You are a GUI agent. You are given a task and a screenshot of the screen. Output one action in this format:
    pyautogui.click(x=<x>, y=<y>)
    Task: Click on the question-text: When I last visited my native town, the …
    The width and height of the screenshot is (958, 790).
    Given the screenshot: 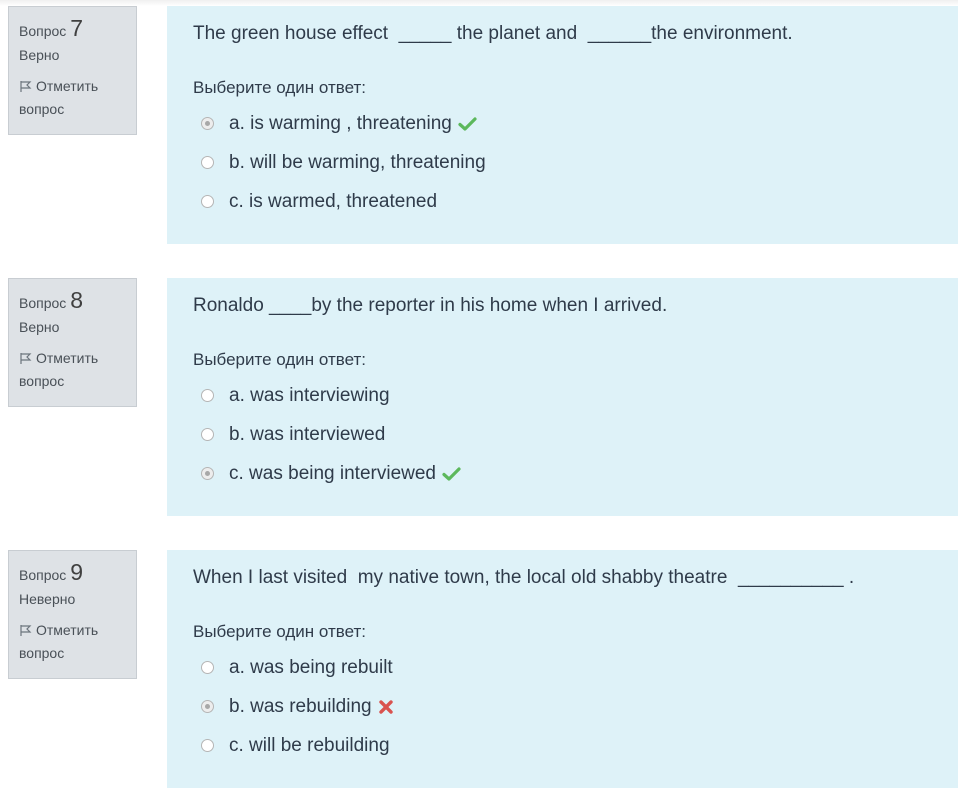 What is the action you would take?
    pyautogui.click(x=524, y=577)
    